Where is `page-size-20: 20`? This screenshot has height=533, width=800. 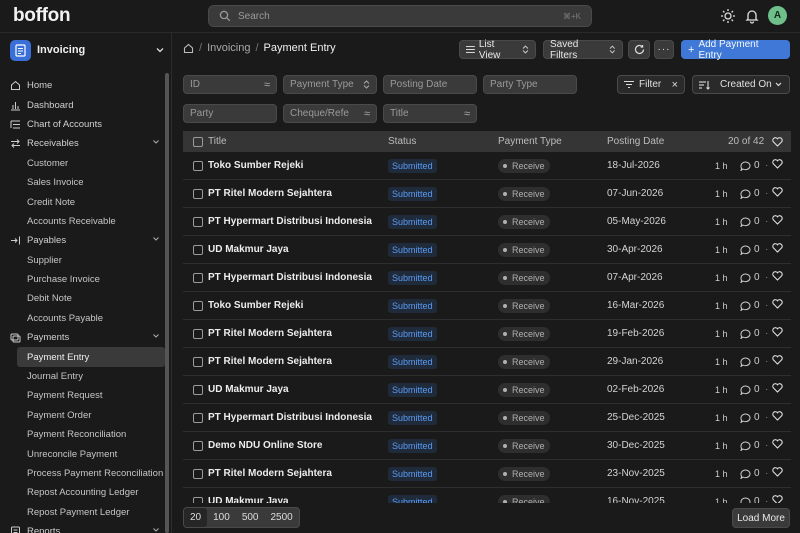 page-size-20: 20 is located at coordinates (196, 517).